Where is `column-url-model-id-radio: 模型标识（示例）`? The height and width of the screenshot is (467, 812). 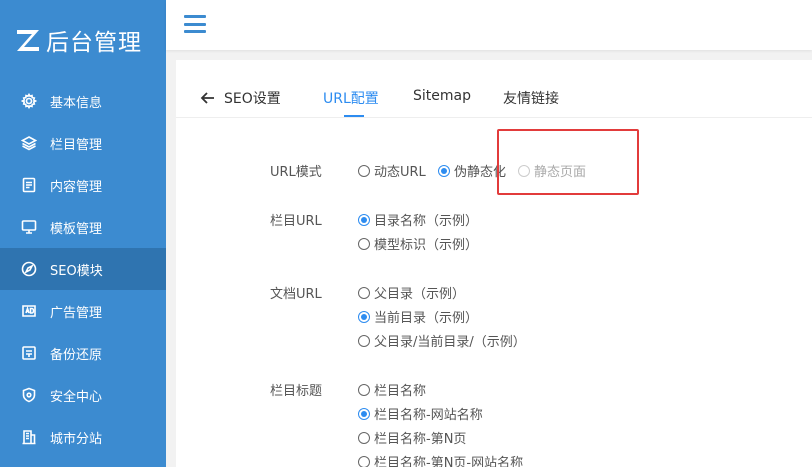
column-url-model-id-radio: 模型标识（示例） is located at coordinates (418, 243).